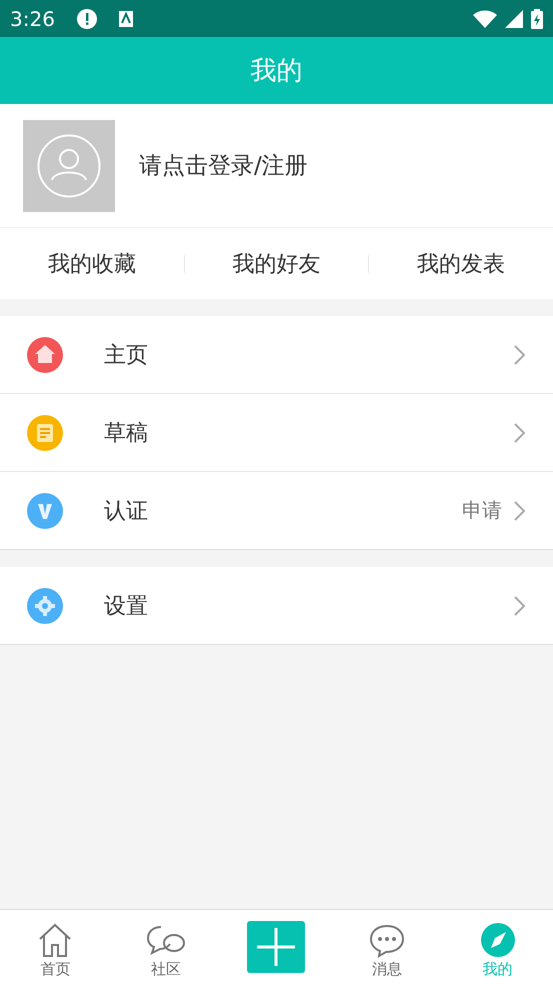 The image size is (553, 984). What do you see at coordinates (482, 510) in the screenshot?
I see `menu-detail: 申请` at bounding box center [482, 510].